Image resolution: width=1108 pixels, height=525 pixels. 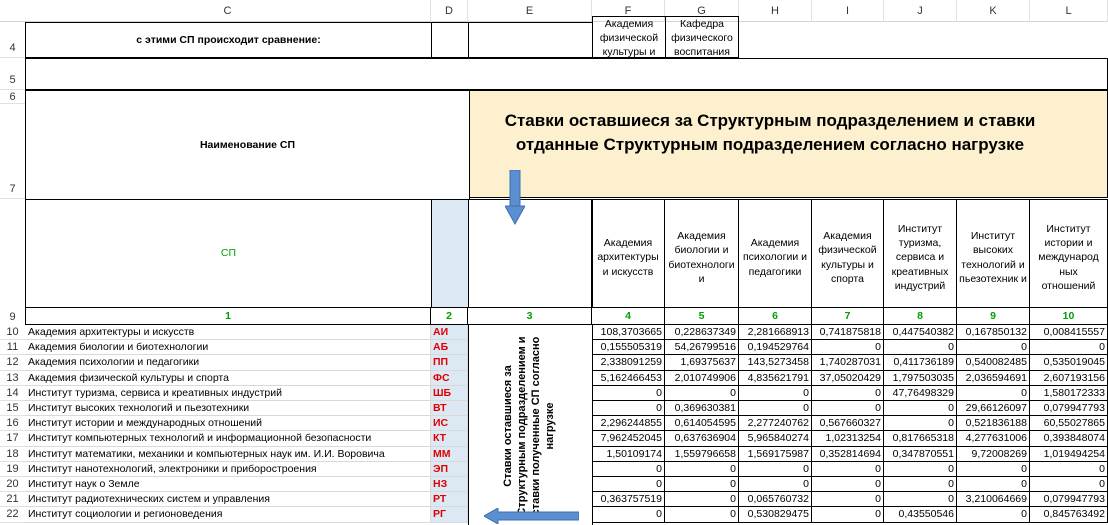 What do you see at coordinates (450, 40) in the screenshot?
I see `compare-cell-d` at bounding box center [450, 40].